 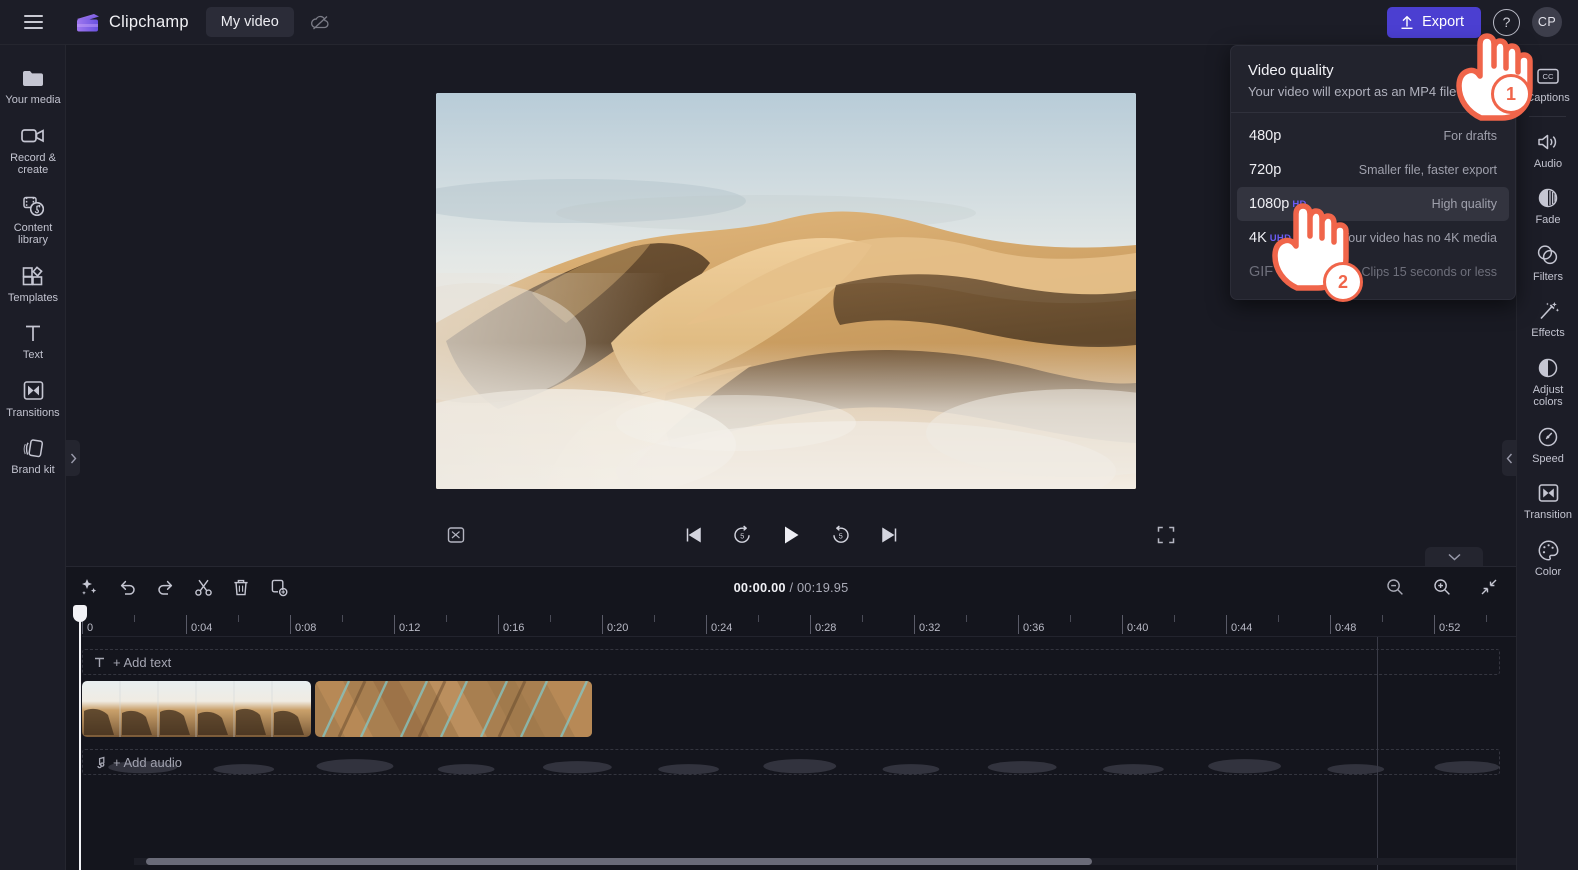 What do you see at coordinates (1261, 272) in the screenshot?
I see `quality-label: GIF` at bounding box center [1261, 272].